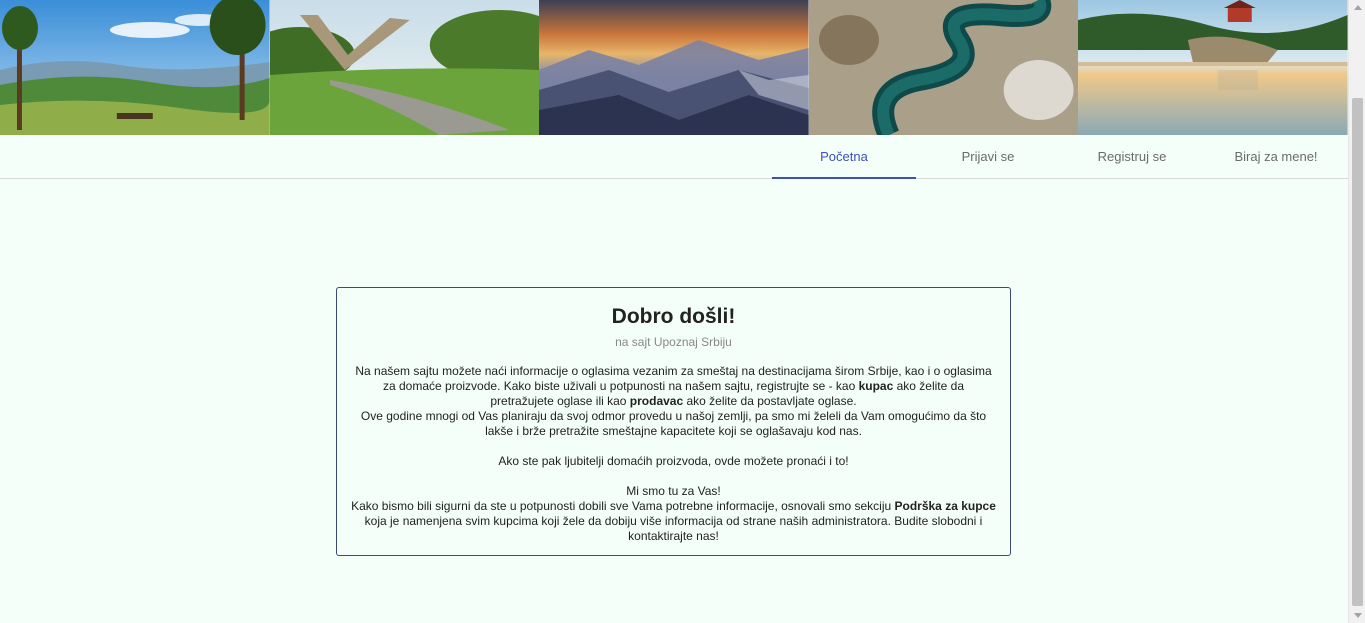 Image resolution: width=1365 pixels, height=623 pixels. I want to click on mountain-meadow-image, so click(135, 67).